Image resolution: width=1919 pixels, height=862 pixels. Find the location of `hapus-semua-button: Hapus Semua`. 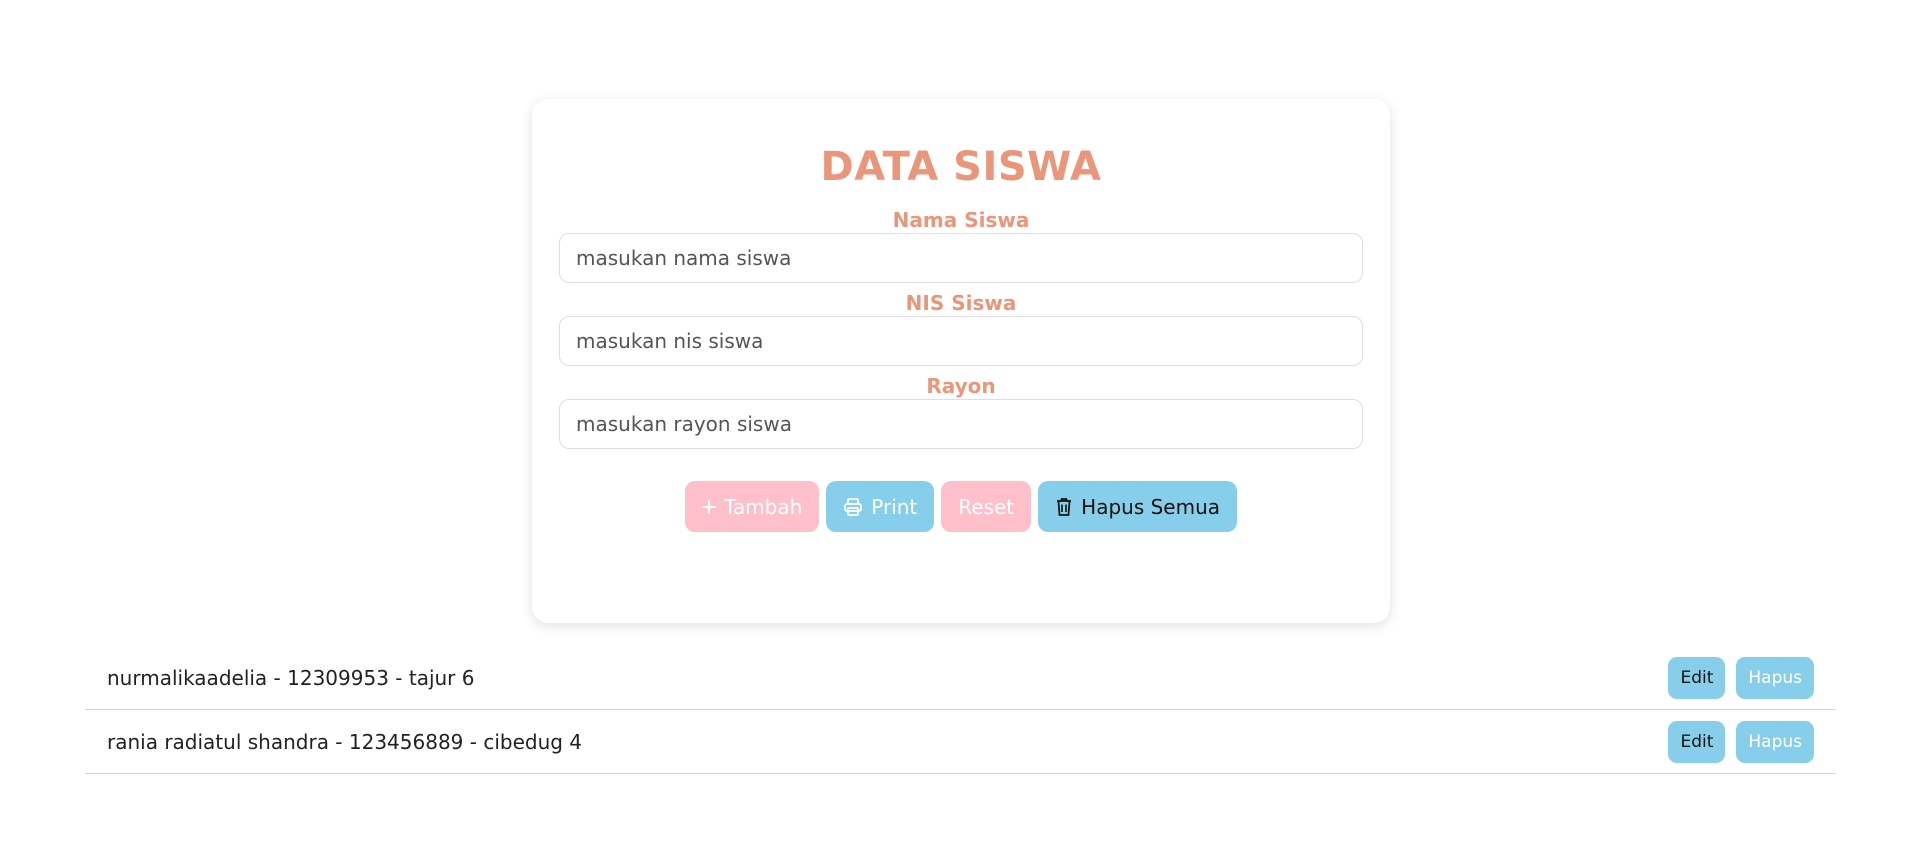

hapus-semua-button: Hapus Semua is located at coordinates (1138, 506).